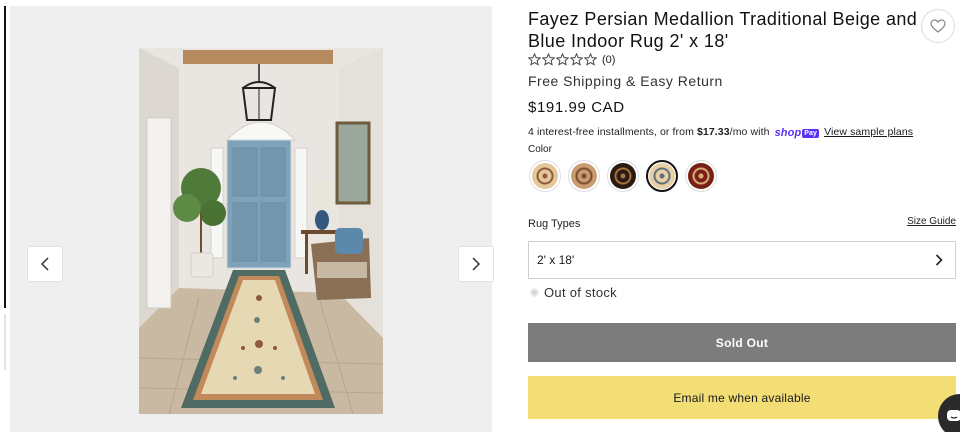 The height and width of the screenshot is (432, 960). Describe the element at coordinates (534, 292) in the screenshot. I see `stock-indicator-dot` at that location.